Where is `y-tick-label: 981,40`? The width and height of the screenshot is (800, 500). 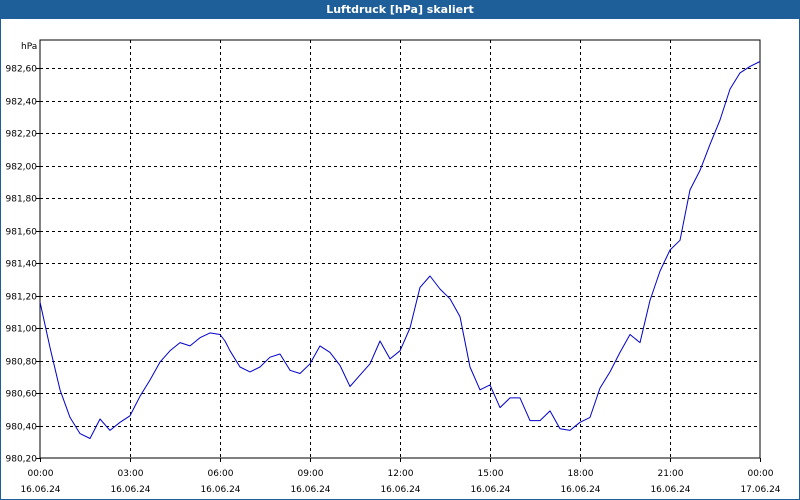
y-tick-label: 981,40 is located at coordinates (22, 265).